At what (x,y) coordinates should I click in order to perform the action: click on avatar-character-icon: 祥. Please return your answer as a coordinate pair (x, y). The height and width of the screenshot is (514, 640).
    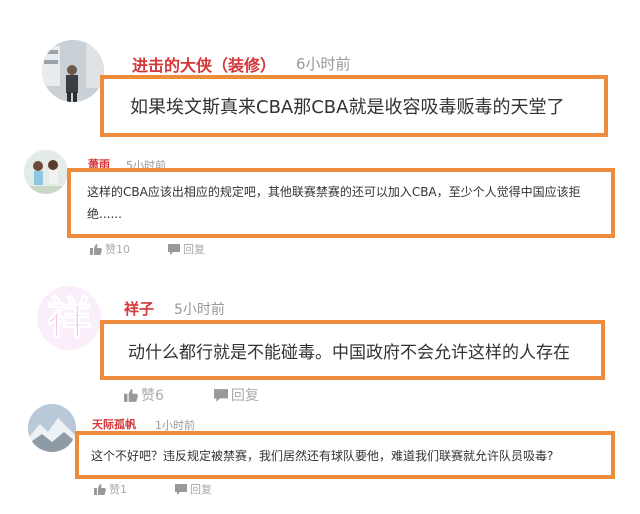
    Looking at the image, I should click on (69, 318).